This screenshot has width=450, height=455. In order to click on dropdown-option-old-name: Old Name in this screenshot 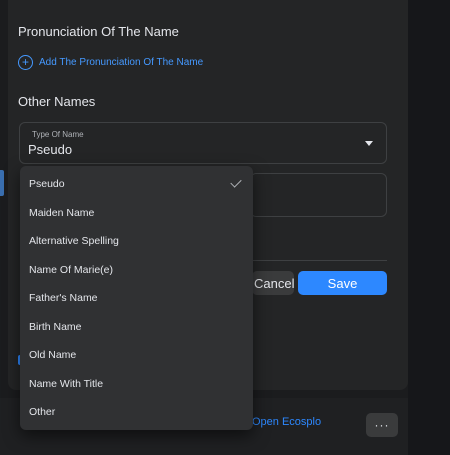, I will do `click(136, 355)`.